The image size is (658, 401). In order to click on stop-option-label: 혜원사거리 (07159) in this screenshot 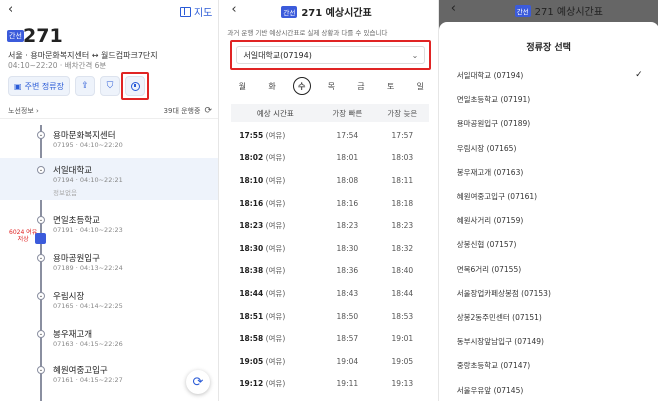, I will do `click(490, 221)`.